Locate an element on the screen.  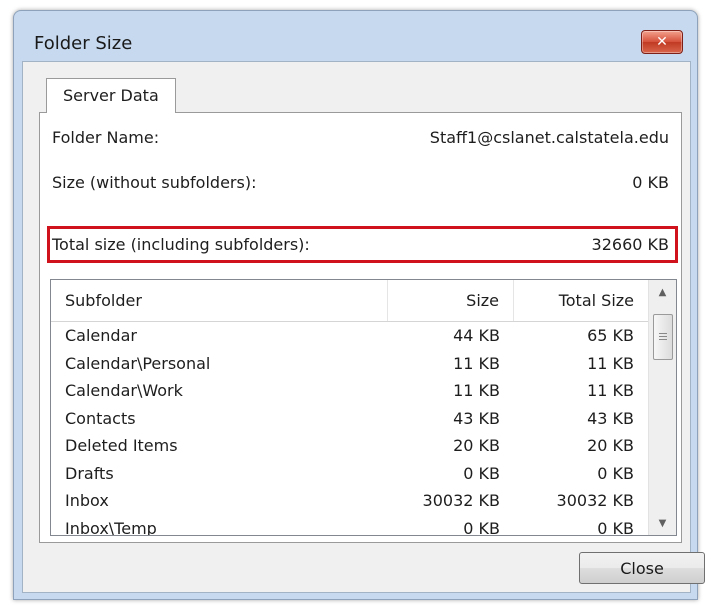
subfolder-total-size: 43 KB is located at coordinates (610, 418).